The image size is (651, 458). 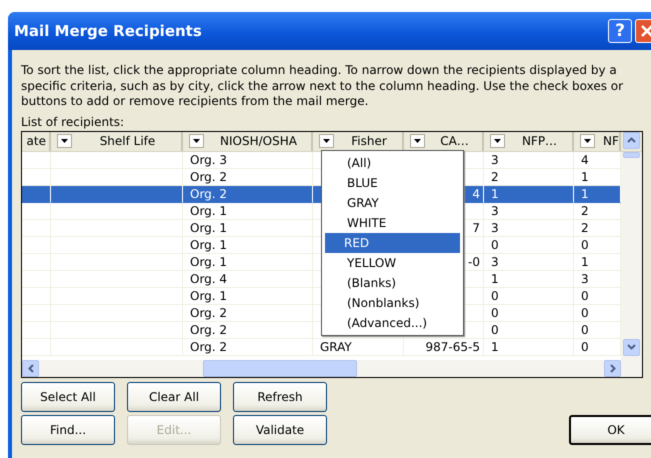 I want to click on instructions-text: To sort the list, click the appropriate column heading. To narrow down the recipients displayed by a specific criteria, such as by city, click the arrow next to the column heading. Use the check boxes or buttons to add or remove recipients from the mail merge., so click(x=322, y=86).